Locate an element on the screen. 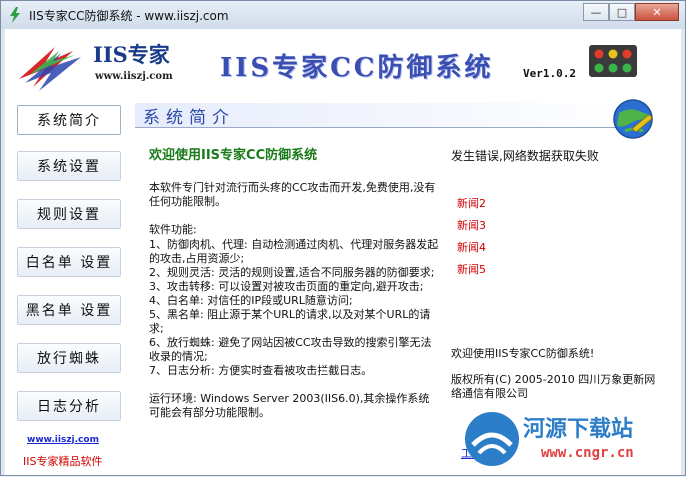  globe-tool-icon is located at coordinates (633, 119).